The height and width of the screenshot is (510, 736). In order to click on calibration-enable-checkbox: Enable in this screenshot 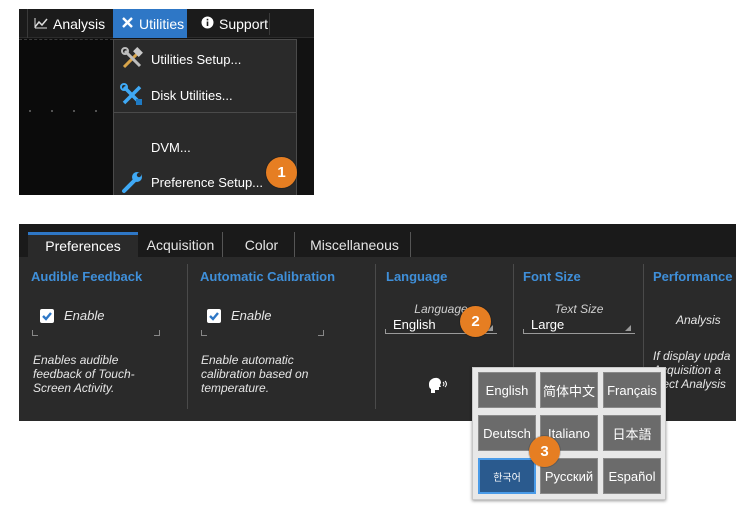, I will do `click(239, 315)`.